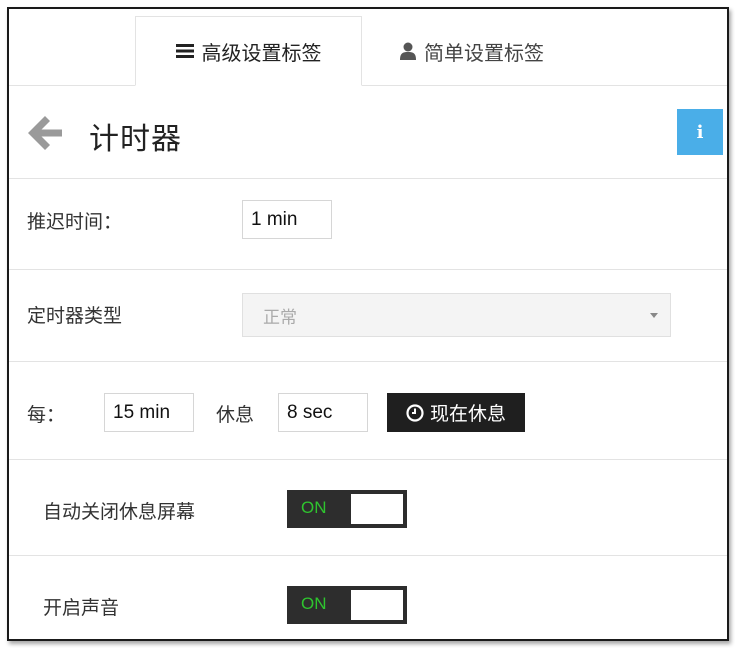  Describe the element at coordinates (119, 512) in the screenshot. I see `auto-close-label: 自动关闭休息屏幕` at that location.